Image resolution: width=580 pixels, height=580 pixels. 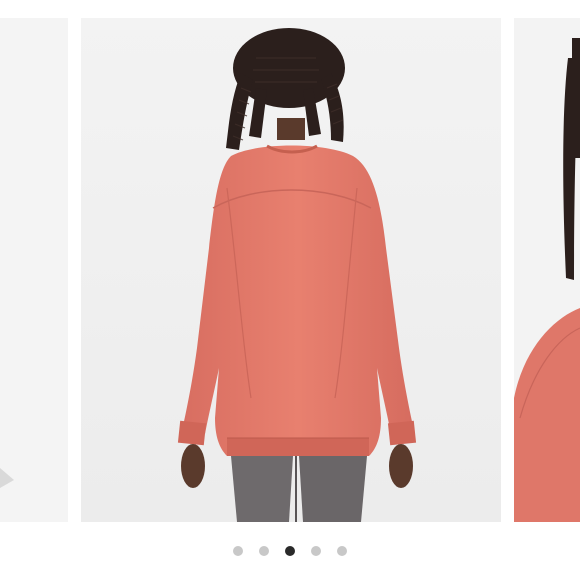 I want to click on carousel-slide-previous, so click(x=34, y=270).